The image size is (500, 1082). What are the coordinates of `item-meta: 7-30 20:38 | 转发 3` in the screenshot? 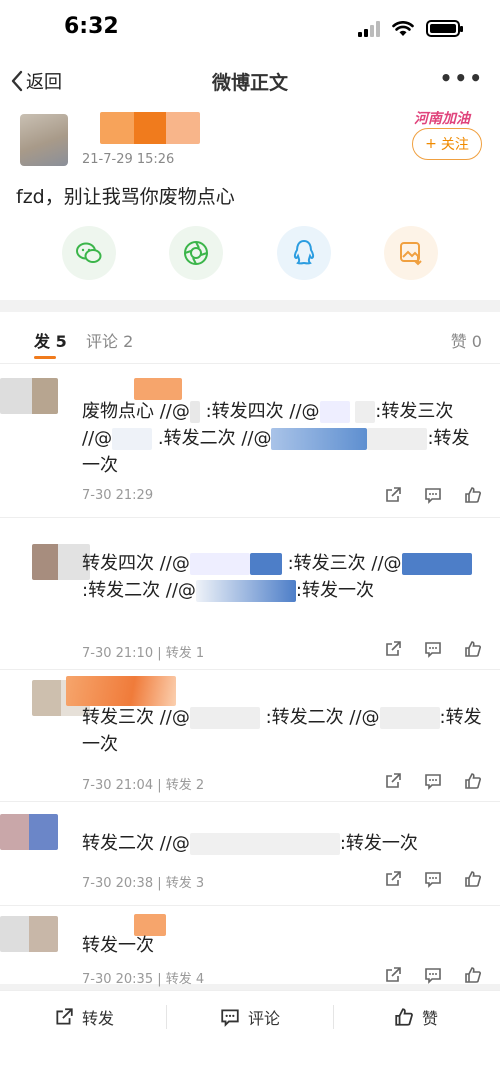 It's located at (143, 883).